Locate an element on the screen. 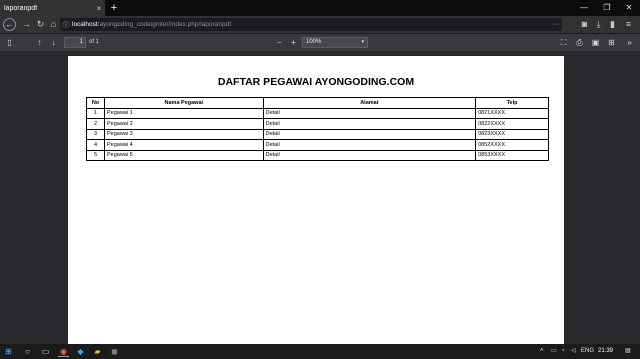 This screenshot has height=359, width=640. clock: 21:39 is located at coordinates (605, 351).